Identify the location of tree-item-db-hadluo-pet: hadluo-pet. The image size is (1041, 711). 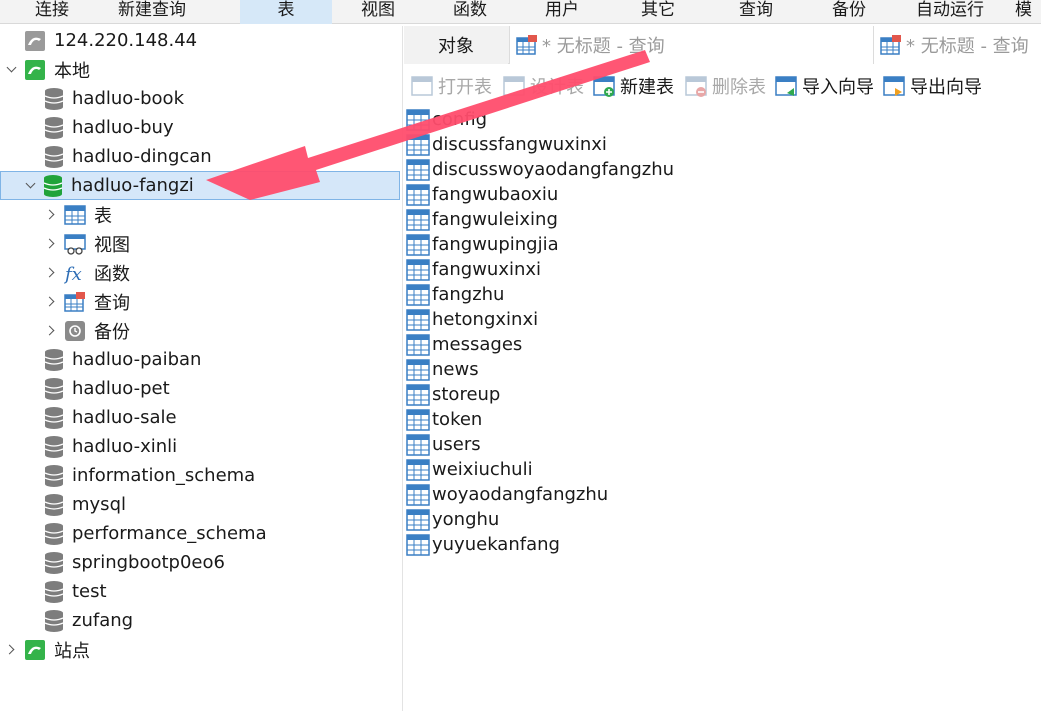
(107, 388).